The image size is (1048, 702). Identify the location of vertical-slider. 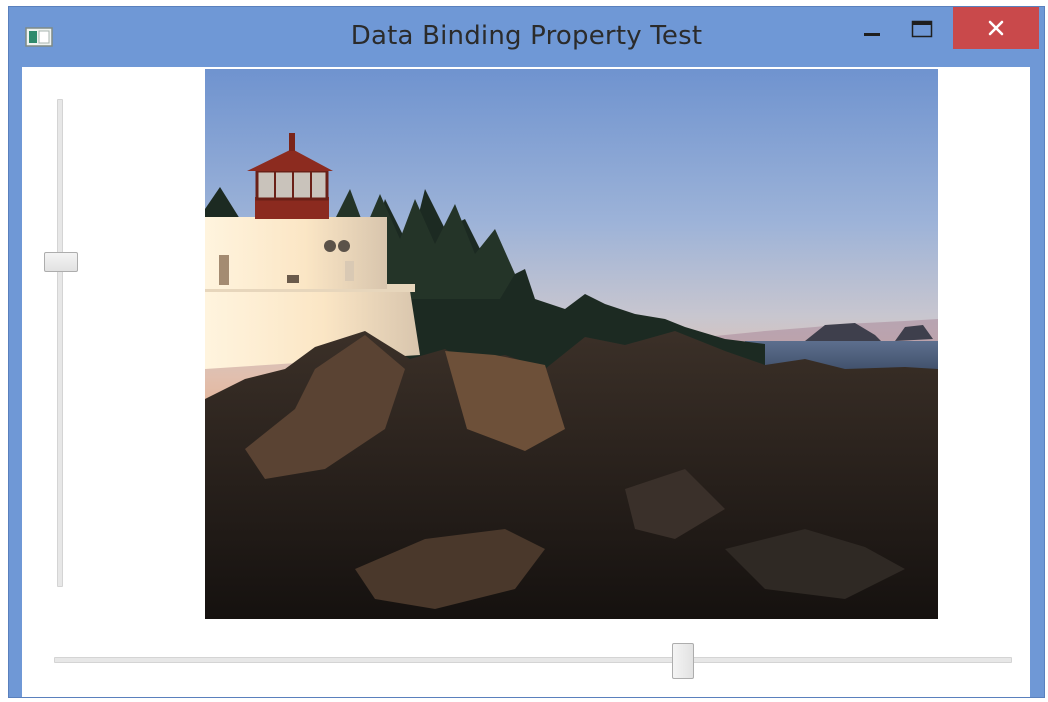
(61, 343).